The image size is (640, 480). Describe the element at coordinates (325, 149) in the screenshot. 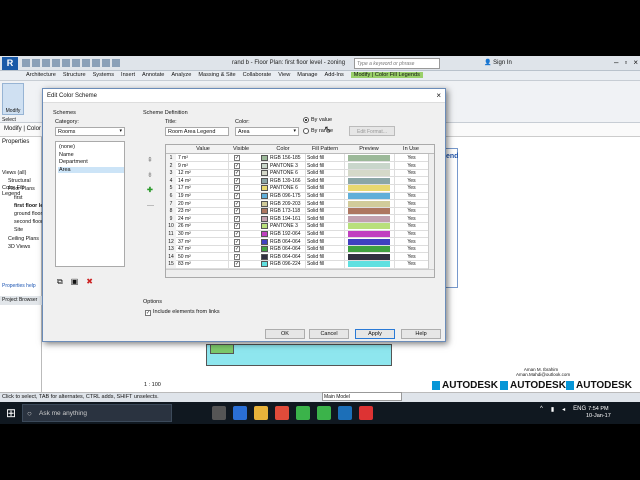

I see `column-header: Fill Pattern` at that location.